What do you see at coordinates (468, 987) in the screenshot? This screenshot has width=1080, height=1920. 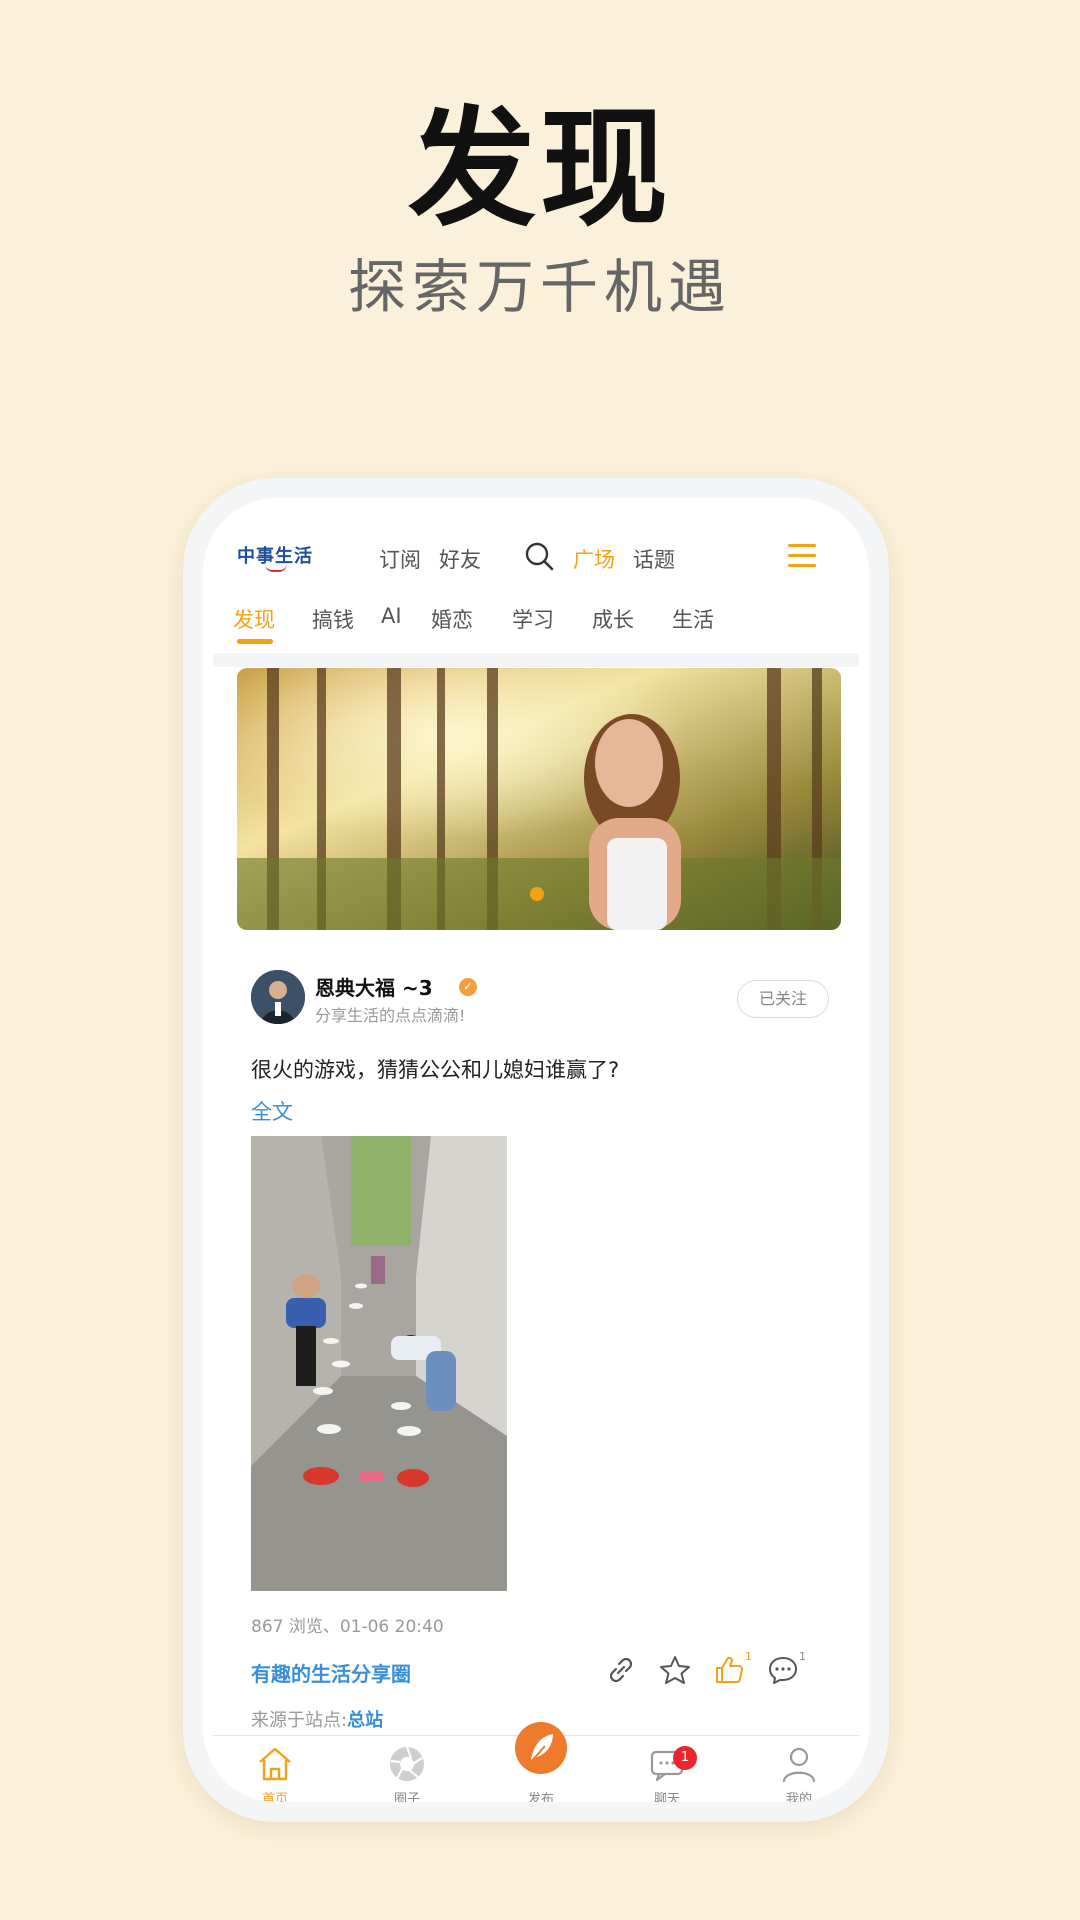 I see `verified-badge-icon: ✓` at bounding box center [468, 987].